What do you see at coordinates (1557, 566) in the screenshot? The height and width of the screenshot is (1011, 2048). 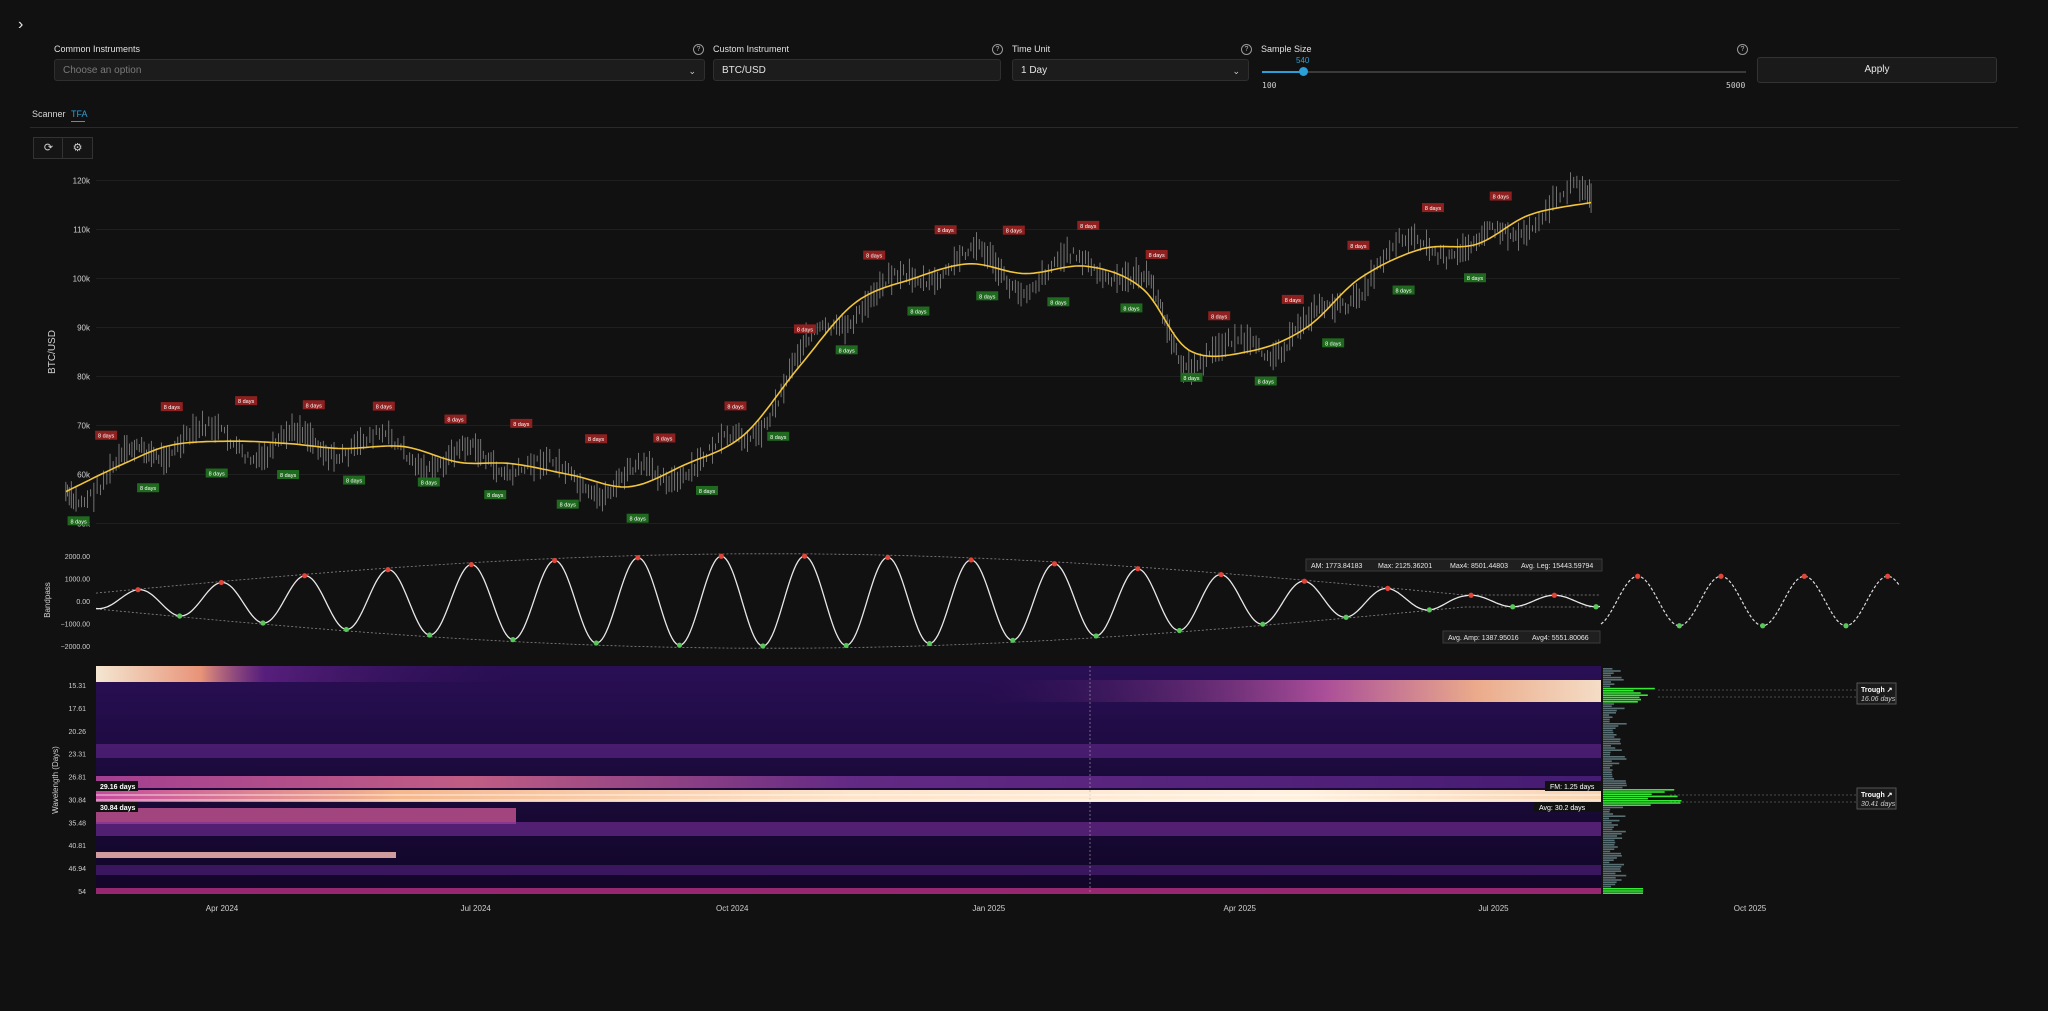 I see `stat-avg-leg: Avg. Leg: 15443.59794` at bounding box center [1557, 566].